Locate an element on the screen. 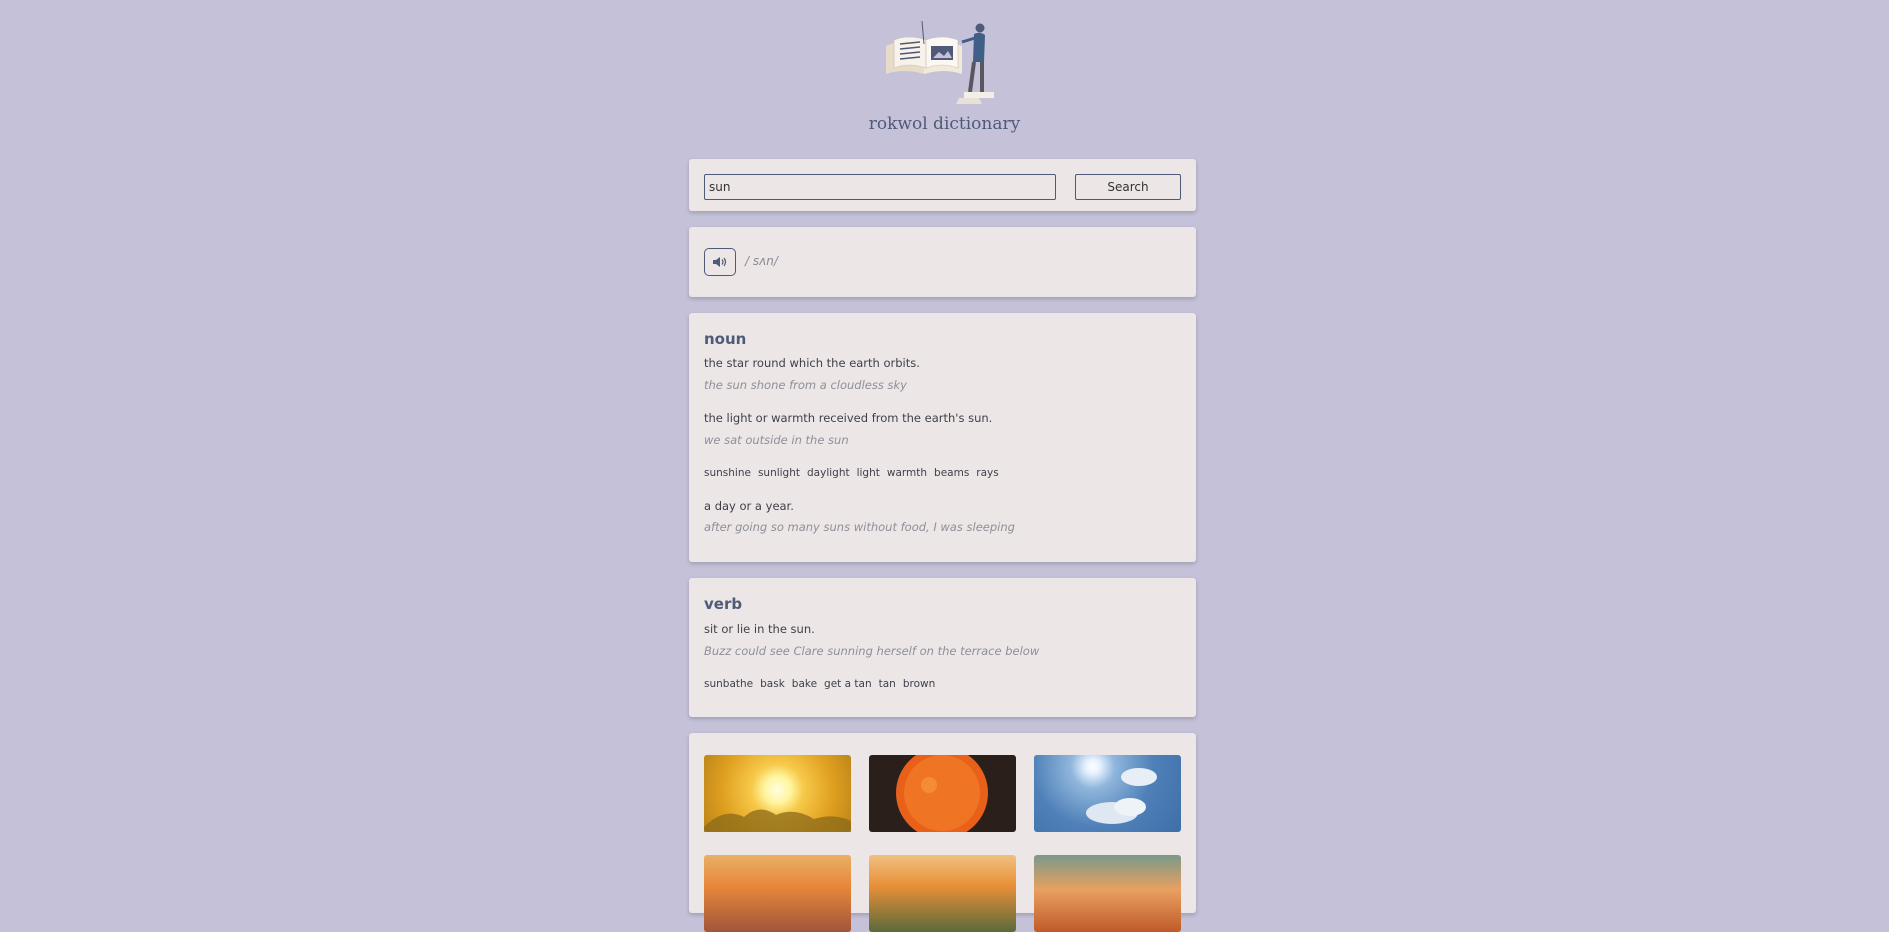 This screenshot has width=1889, height=932. synonyms-list: sunbathe bask bake get a tan tan brown is located at coordinates (819, 684).